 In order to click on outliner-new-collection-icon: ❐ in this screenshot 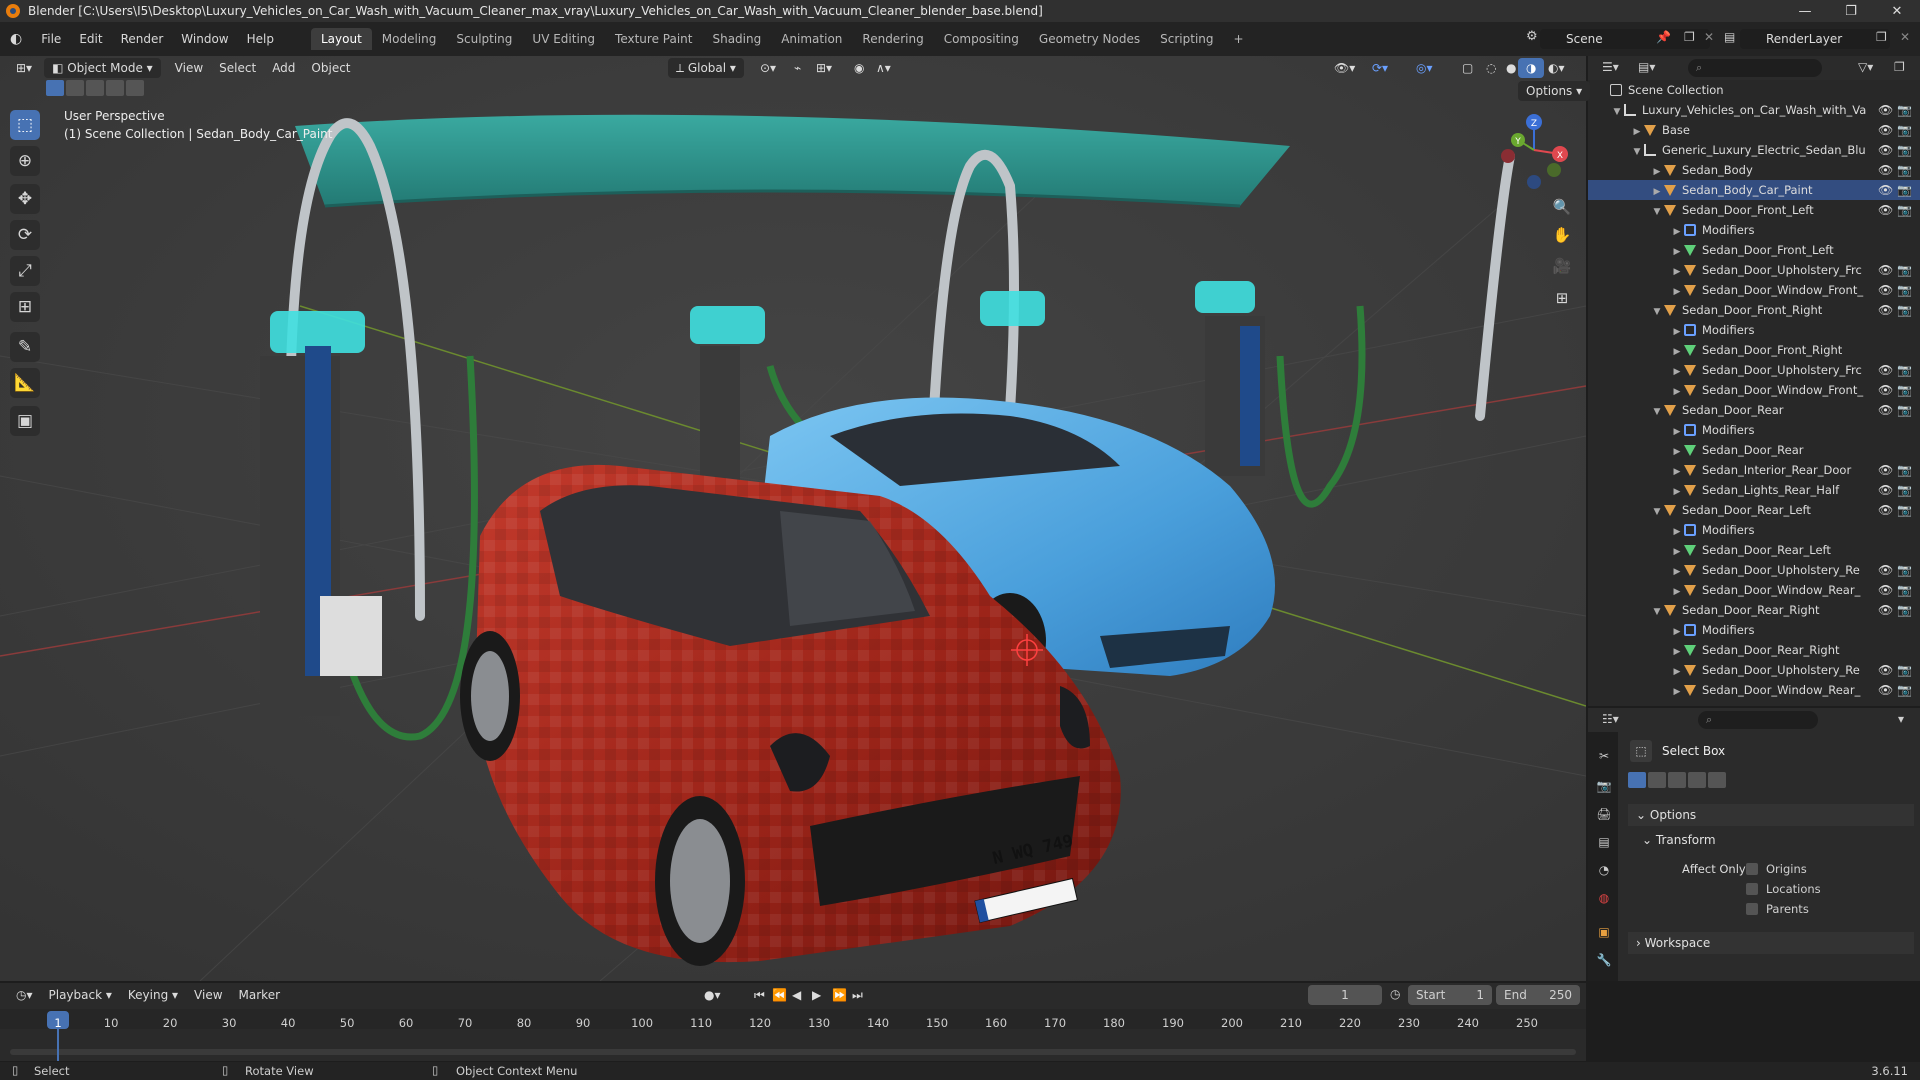, I will do `click(1899, 67)`.